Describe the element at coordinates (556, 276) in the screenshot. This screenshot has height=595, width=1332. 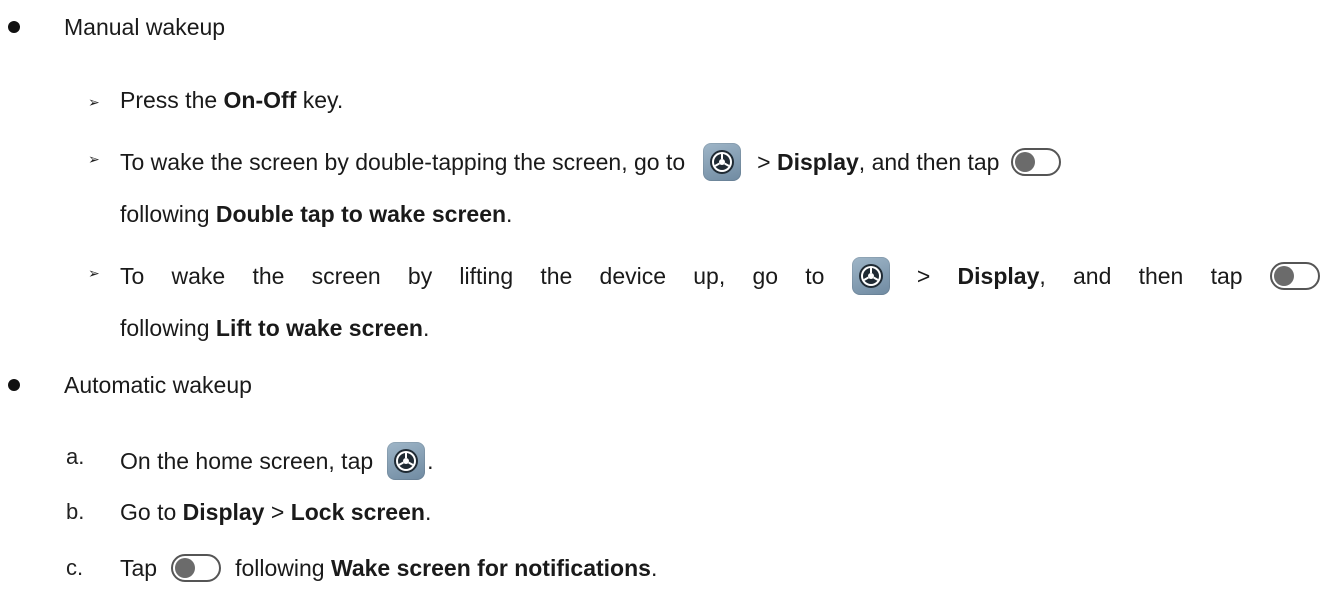
I see `item3-w7: the` at that location.